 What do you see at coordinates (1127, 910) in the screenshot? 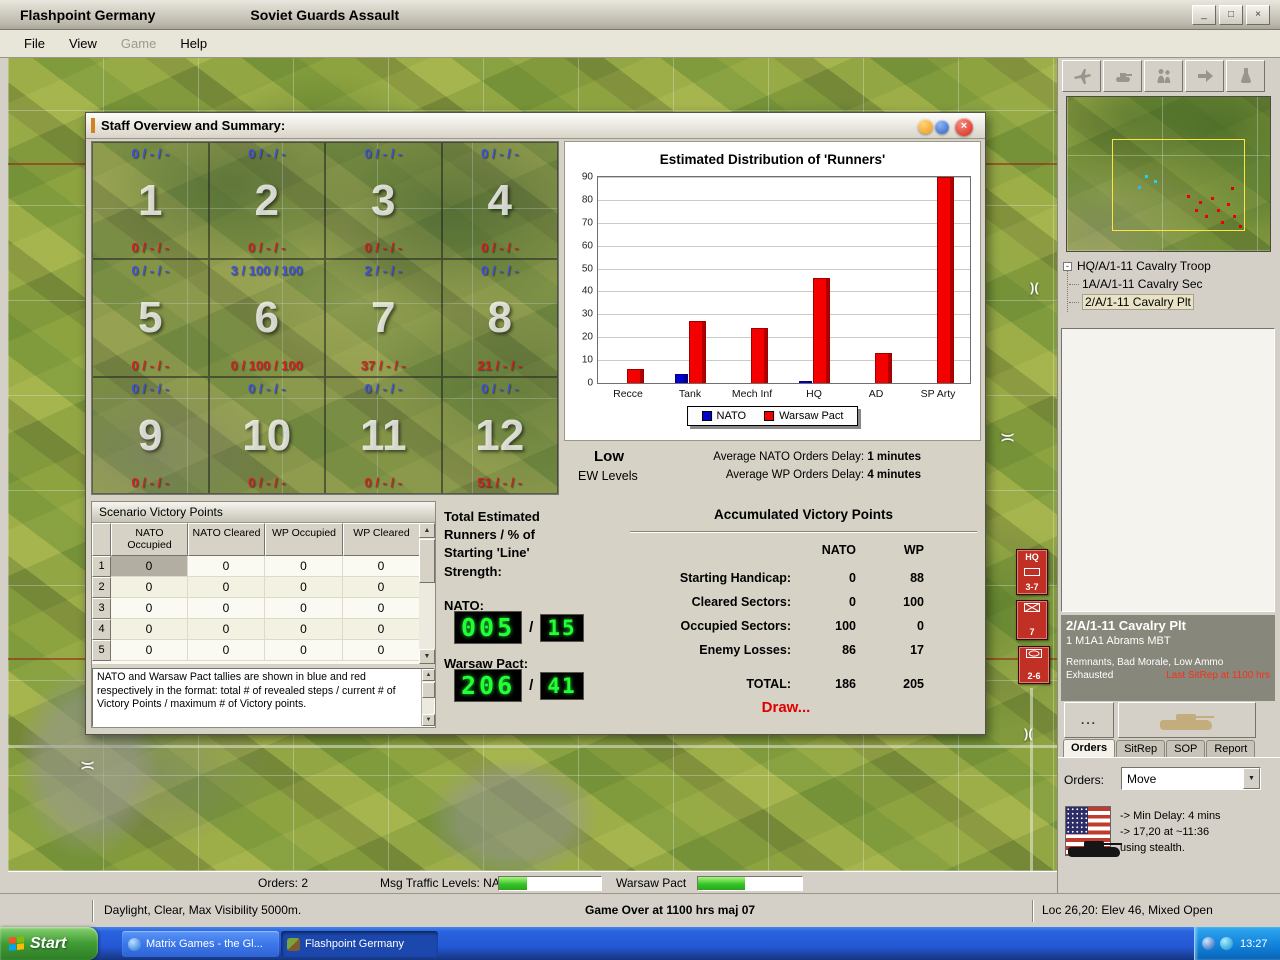
I see `cursor-location: Loc 26,20: Elev 46, Mixed Open` at bounding box center [1127, 910].